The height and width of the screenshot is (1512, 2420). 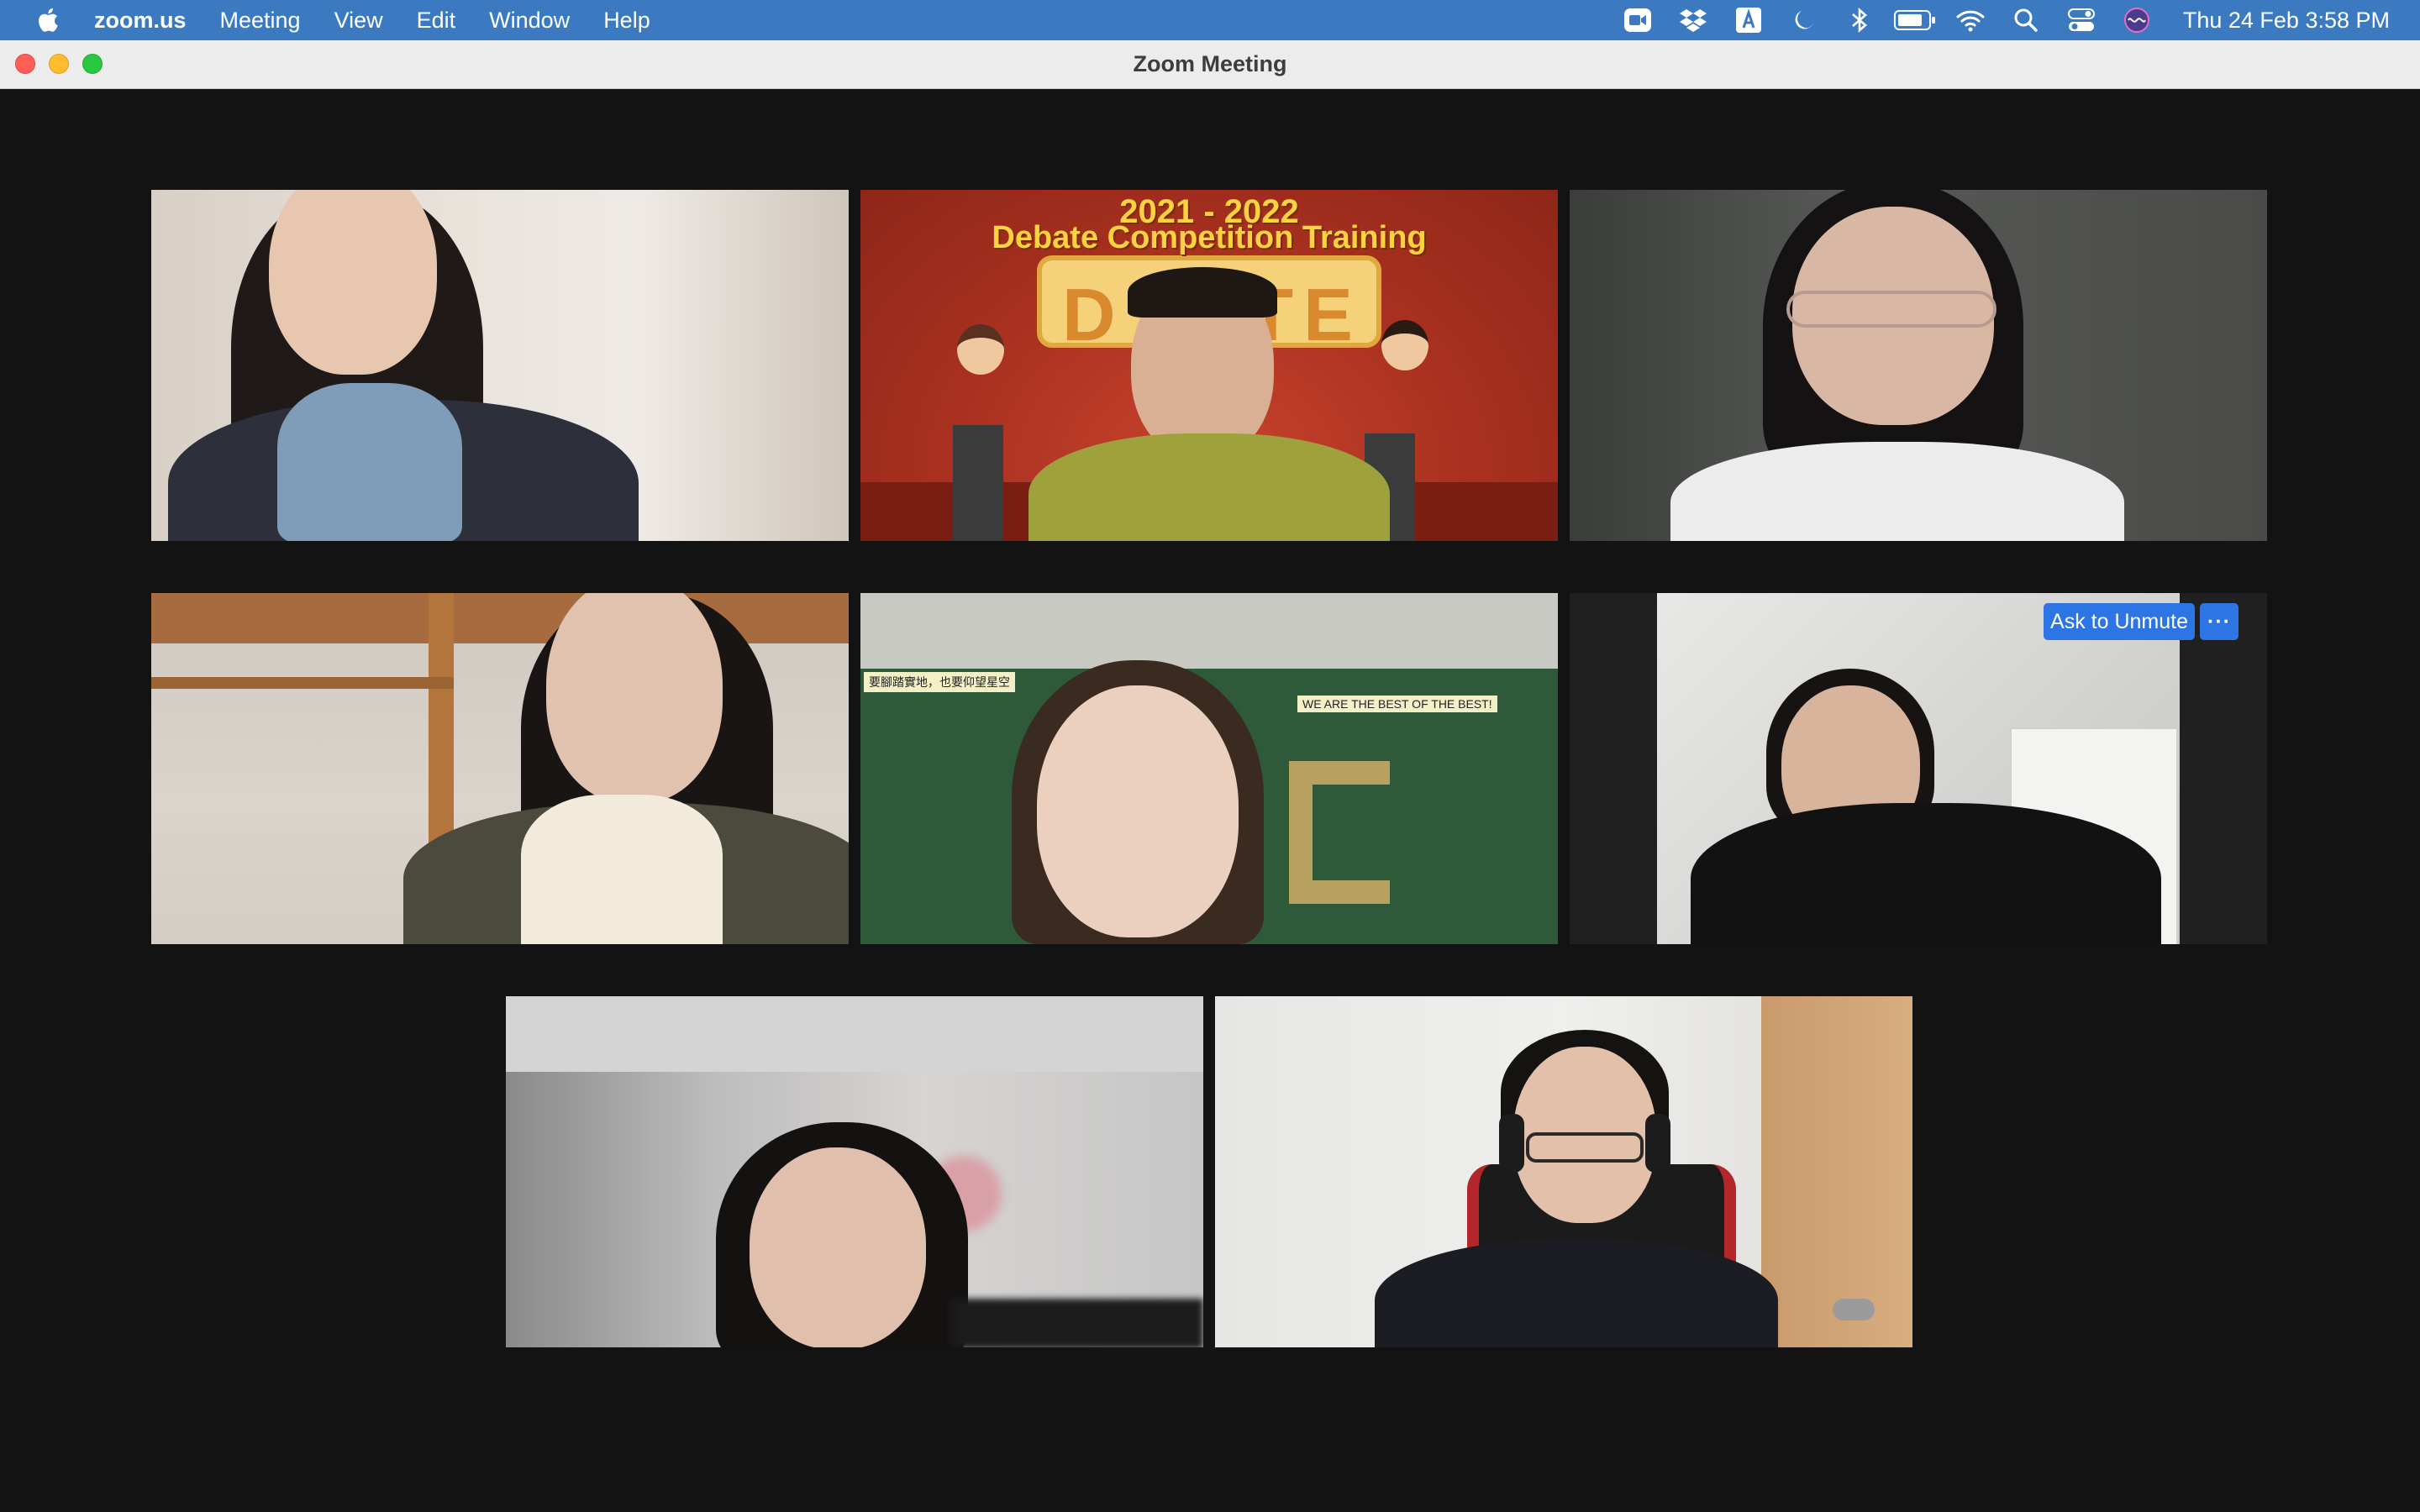 What do you see at coordinates (25, 64) in the screenshot?
I see `close-window-button` at bounding box center [25, 64].